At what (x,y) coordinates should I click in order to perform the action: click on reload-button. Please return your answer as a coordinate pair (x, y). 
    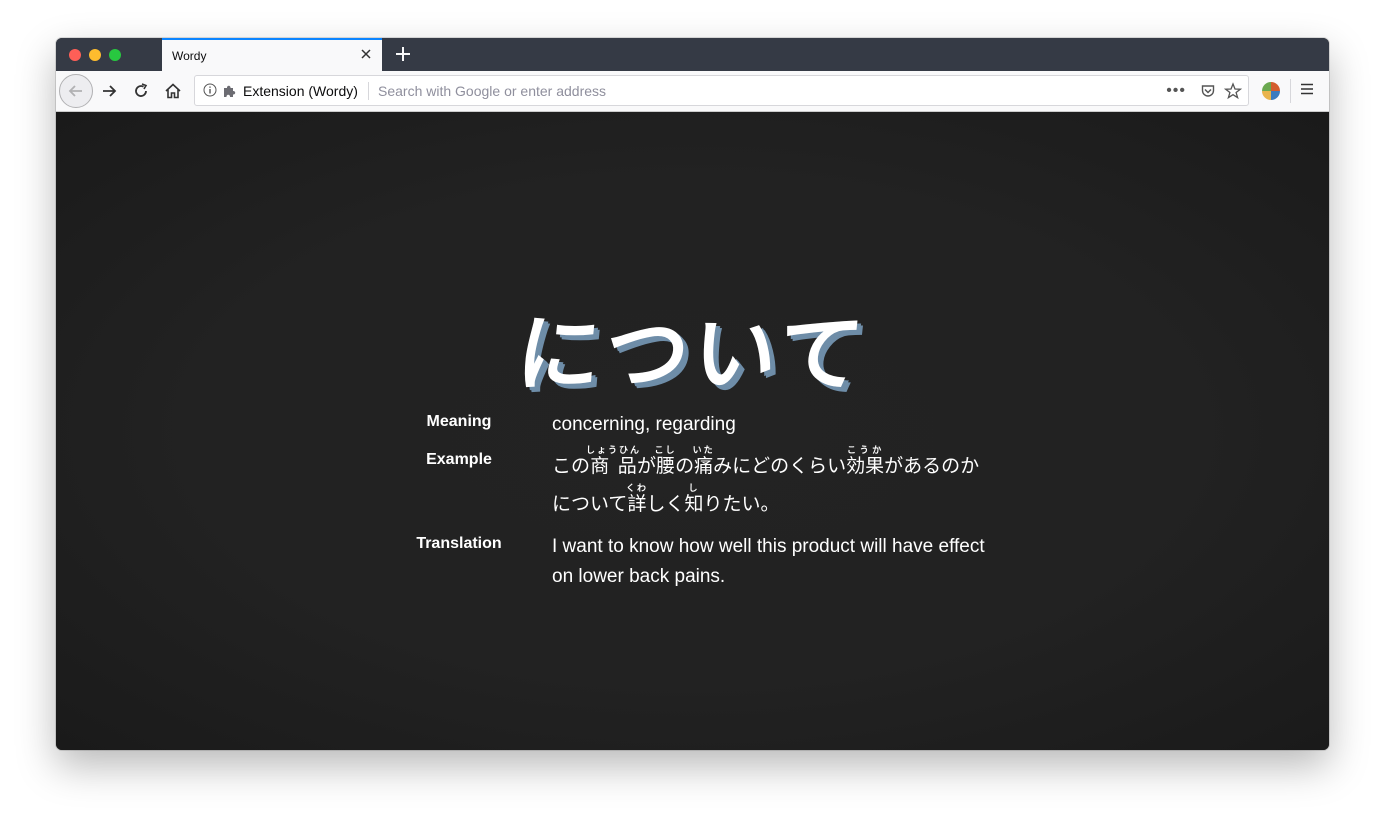
    Looking at the image, I should click on (141, 91).